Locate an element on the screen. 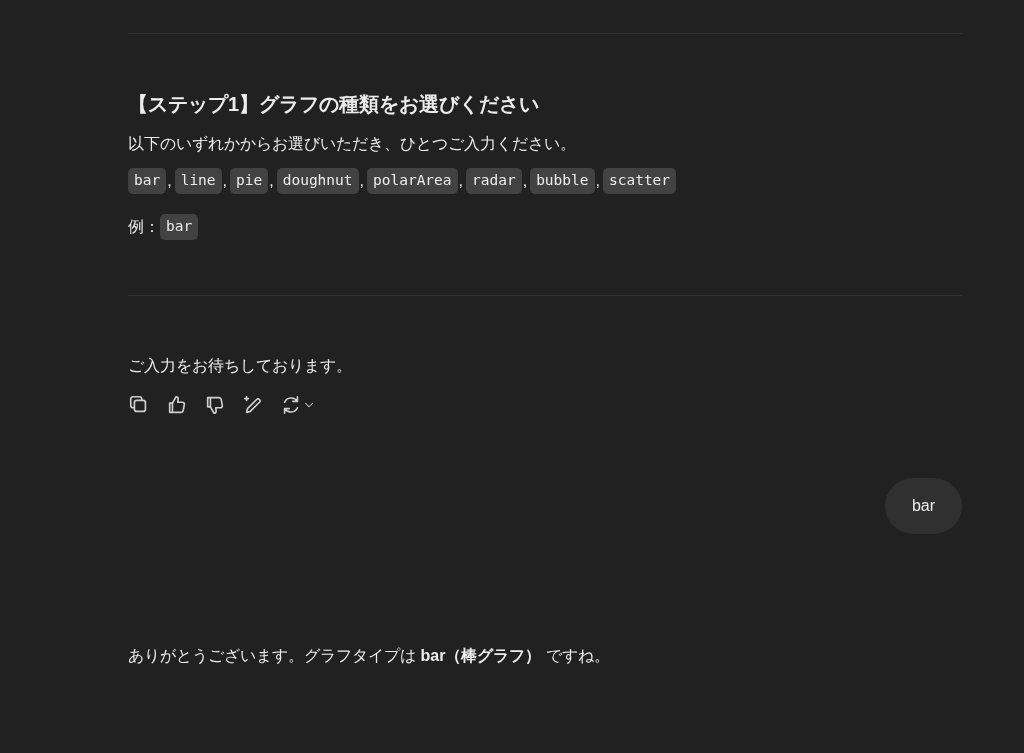 This screenshot has height=753, width=1024. assistant-message: ご入力をお待ちしております。 is located at coordinates (240, 365).